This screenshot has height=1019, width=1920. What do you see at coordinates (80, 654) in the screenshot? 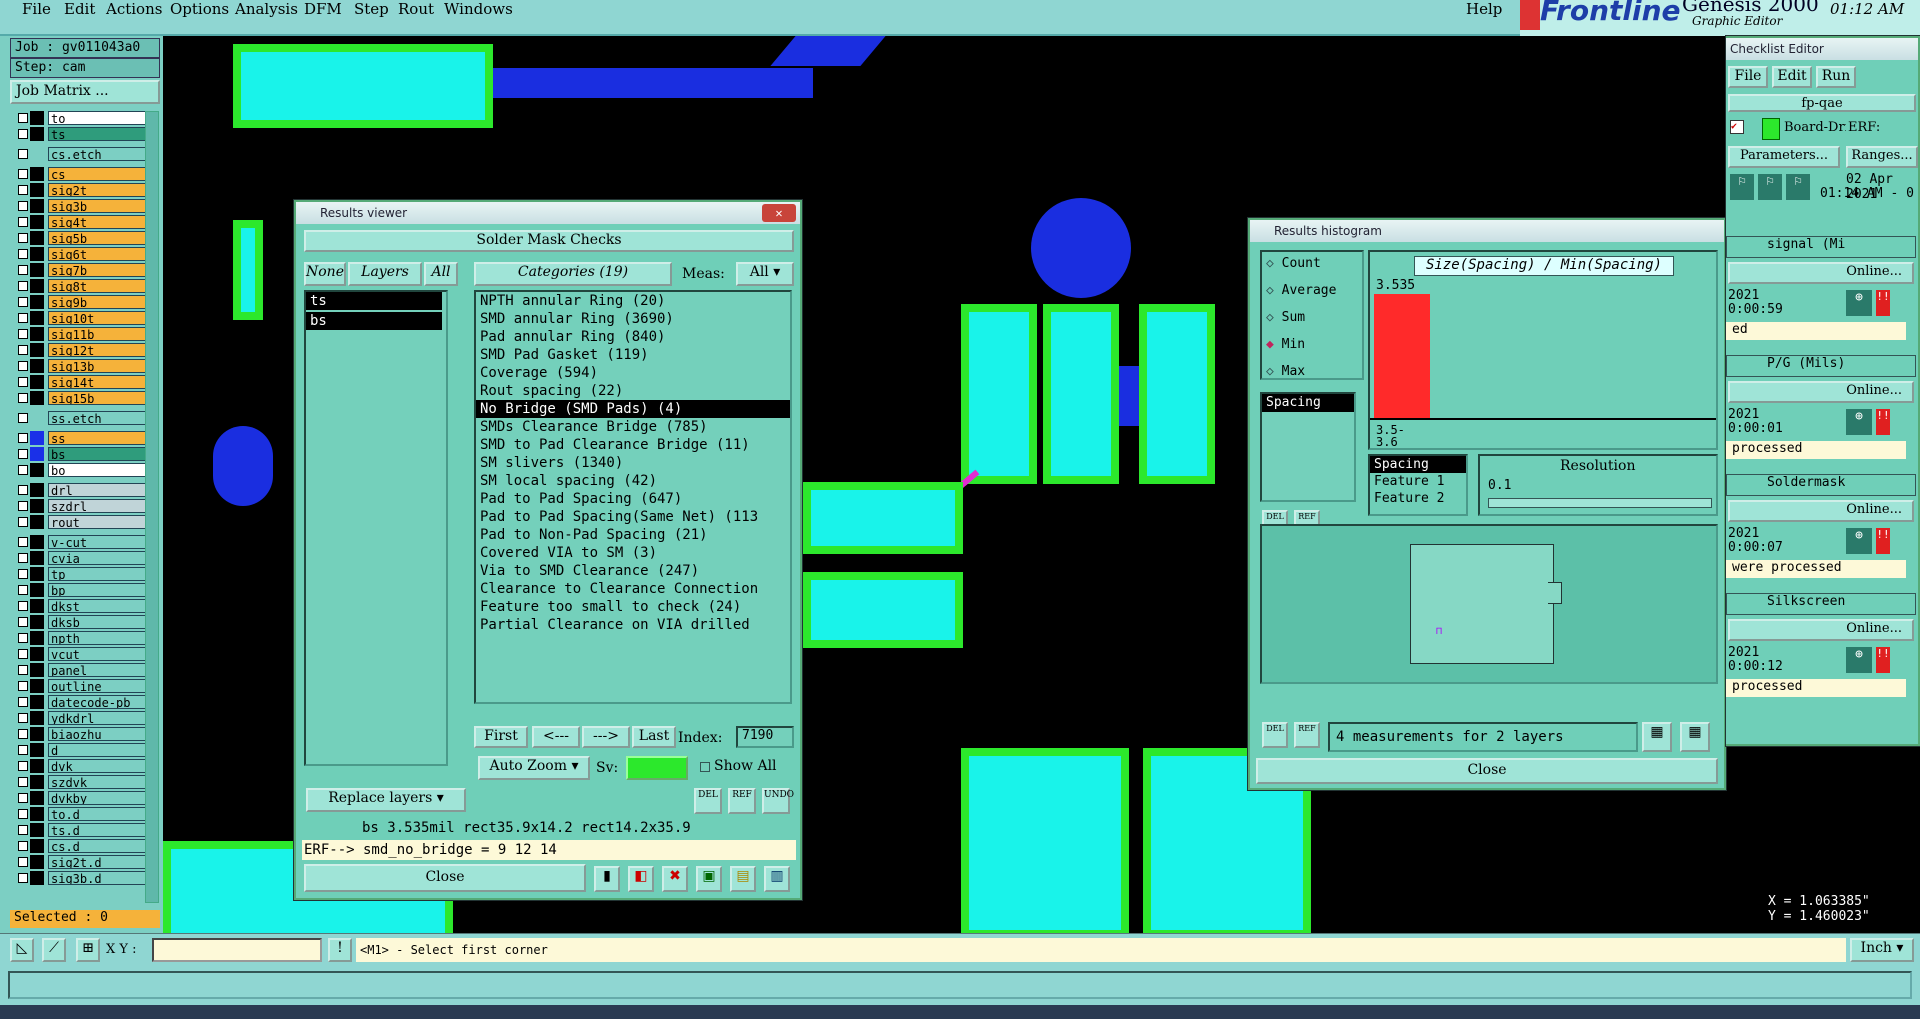
I see `layer-row-vcut: vcut` at bounding box center [80, 654].